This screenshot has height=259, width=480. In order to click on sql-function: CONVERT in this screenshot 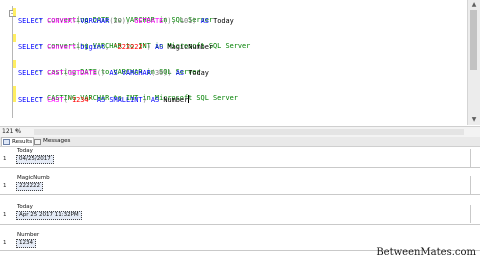, I will do `click(62, 21)`.